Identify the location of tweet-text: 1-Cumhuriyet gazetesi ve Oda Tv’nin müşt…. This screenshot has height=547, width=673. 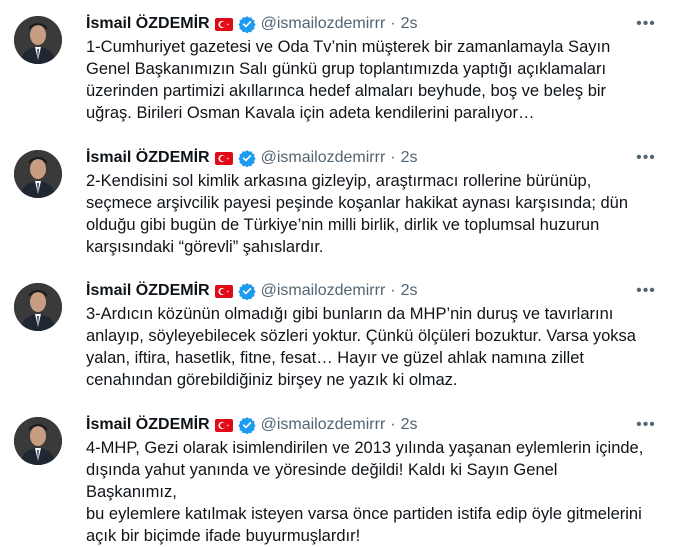
(348, 80).